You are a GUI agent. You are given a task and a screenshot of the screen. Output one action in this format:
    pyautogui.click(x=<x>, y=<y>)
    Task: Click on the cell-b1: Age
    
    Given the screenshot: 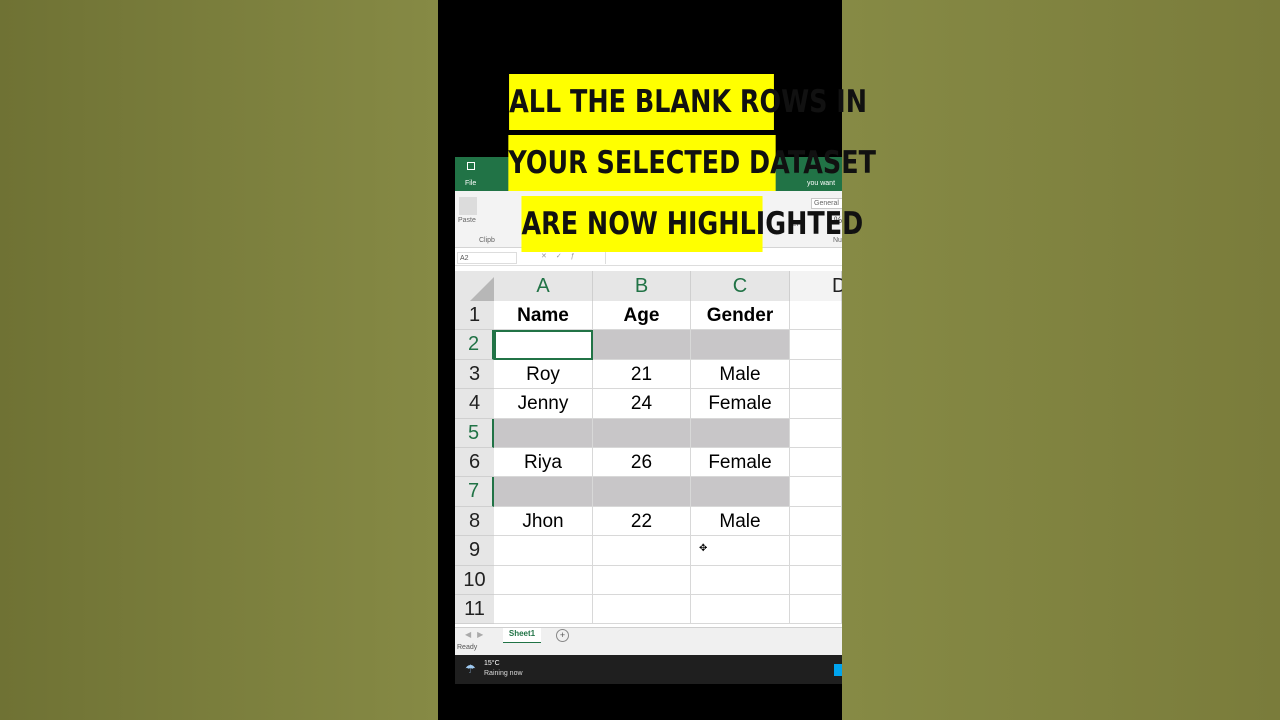 What is the action you would take?
    pyautogui.click(x=642, y=316)
    